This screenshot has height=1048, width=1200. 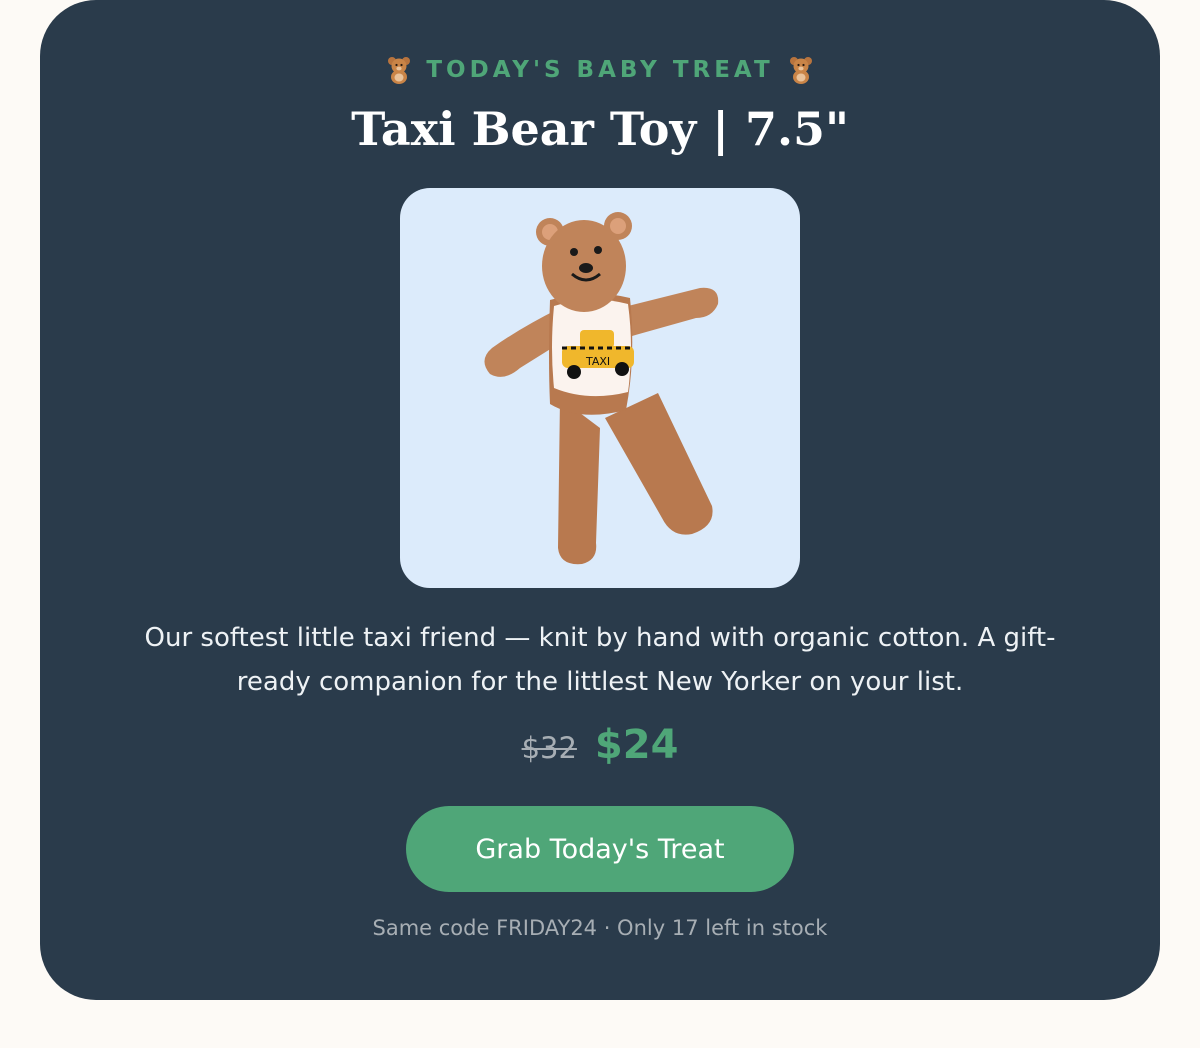 I want to click on grab-treat-button: Grab Today's Treat, so click(x=600, y=849).